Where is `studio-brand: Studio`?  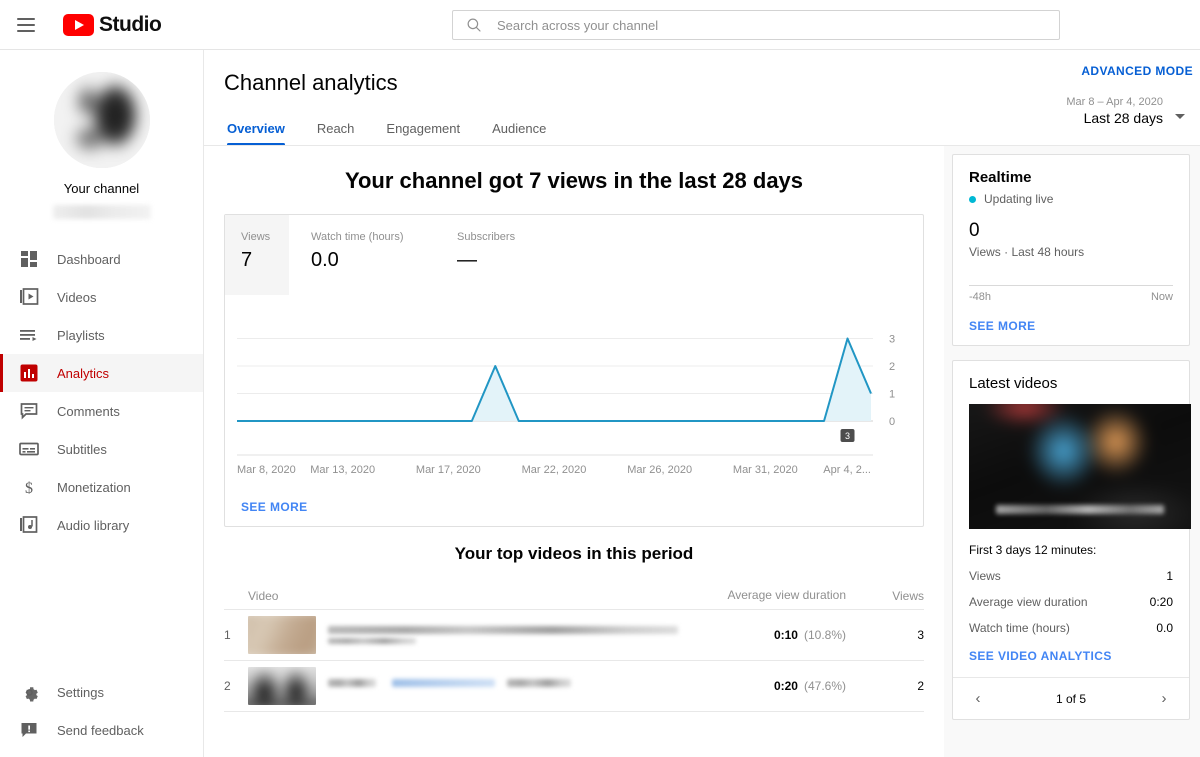
studio-brand: Studio is located at coordinates (112, 24).